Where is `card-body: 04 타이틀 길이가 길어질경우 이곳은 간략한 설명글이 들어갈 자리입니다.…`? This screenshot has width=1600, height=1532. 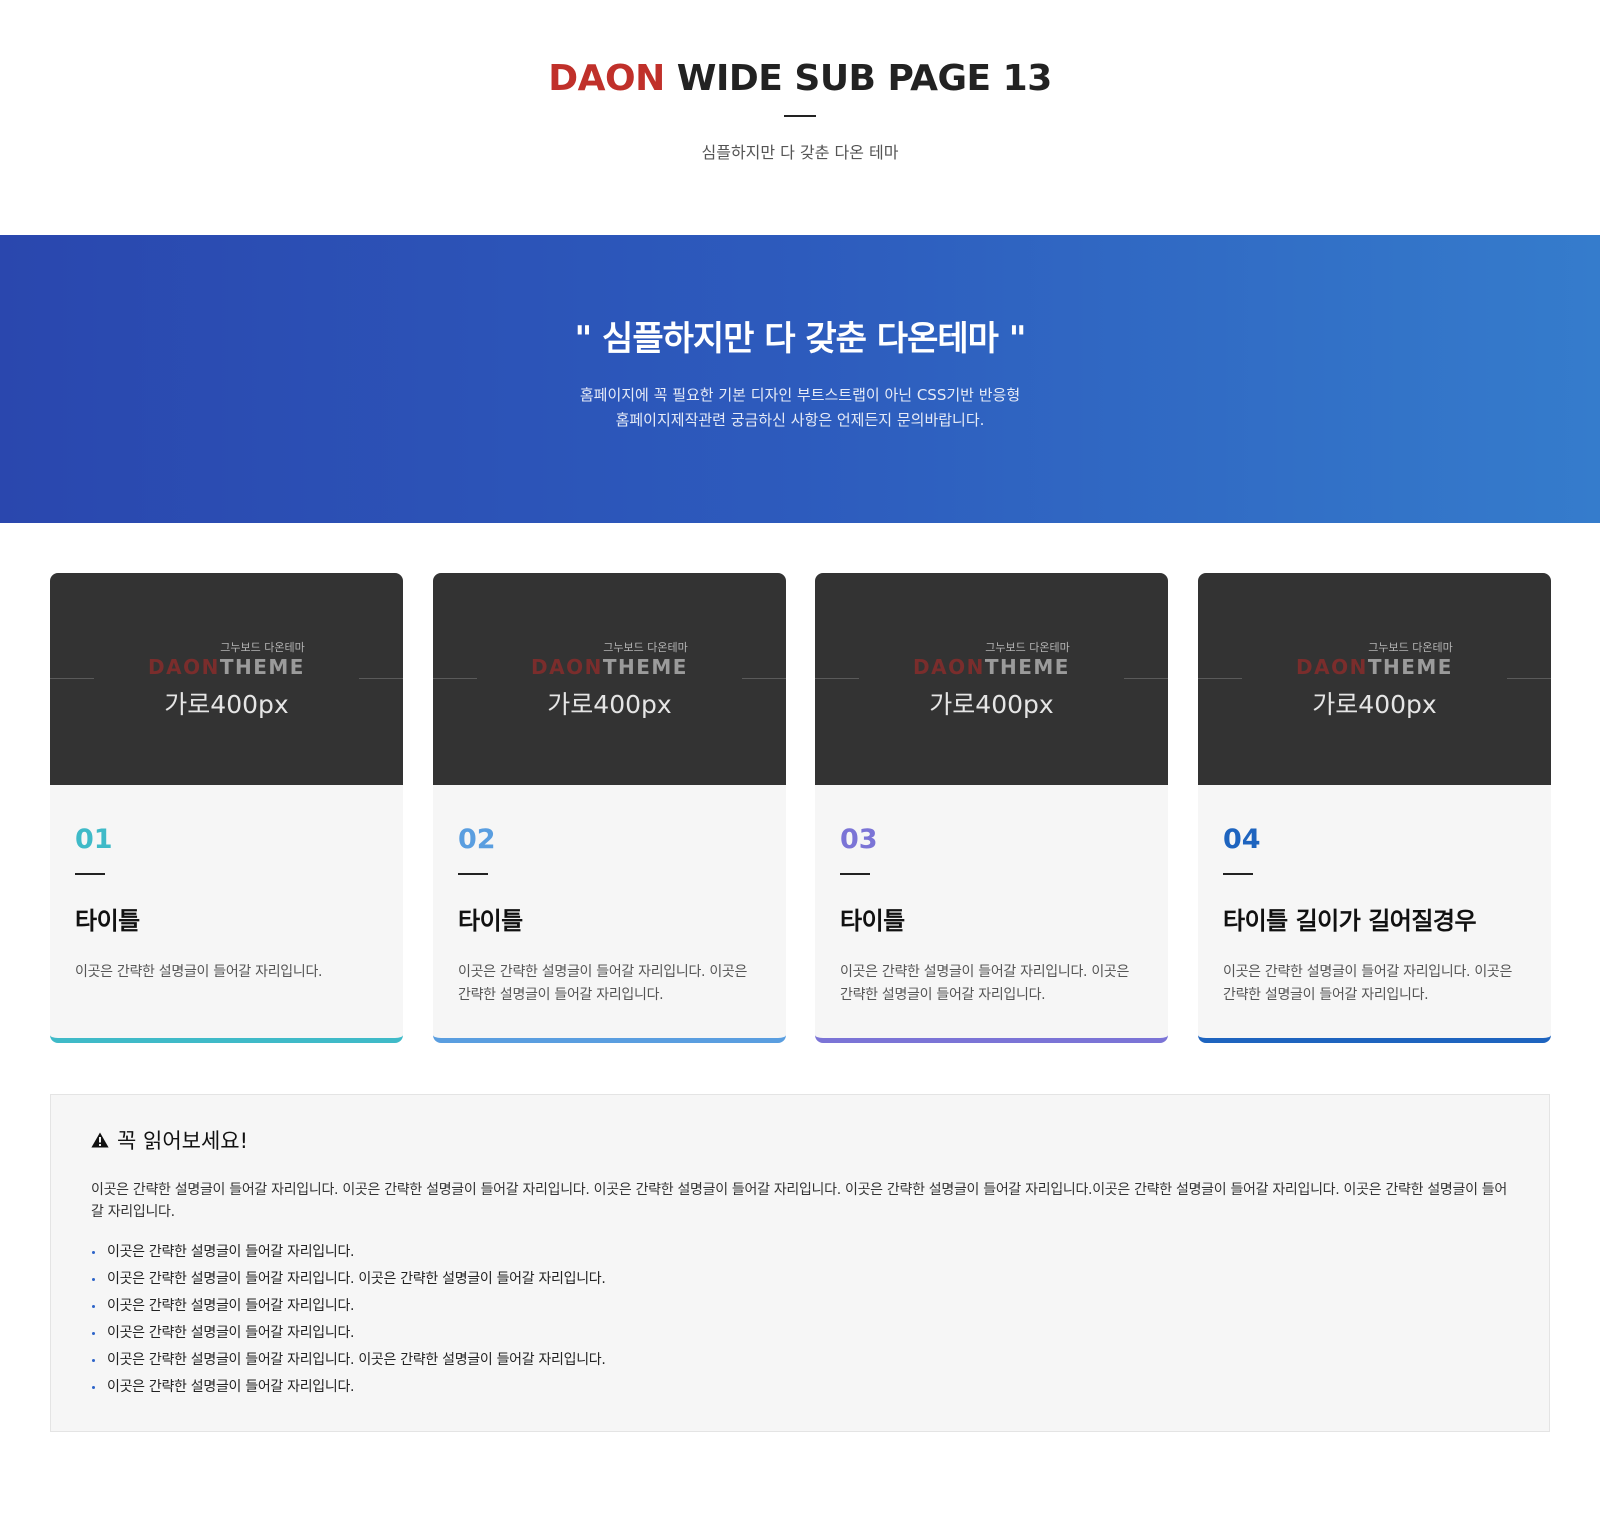
card-body: 04 타이틀 길이가 길어질경우 이곳은 간략한 설명글이 들어갈 자리입니다.… is located at coordinates (1374, 896).